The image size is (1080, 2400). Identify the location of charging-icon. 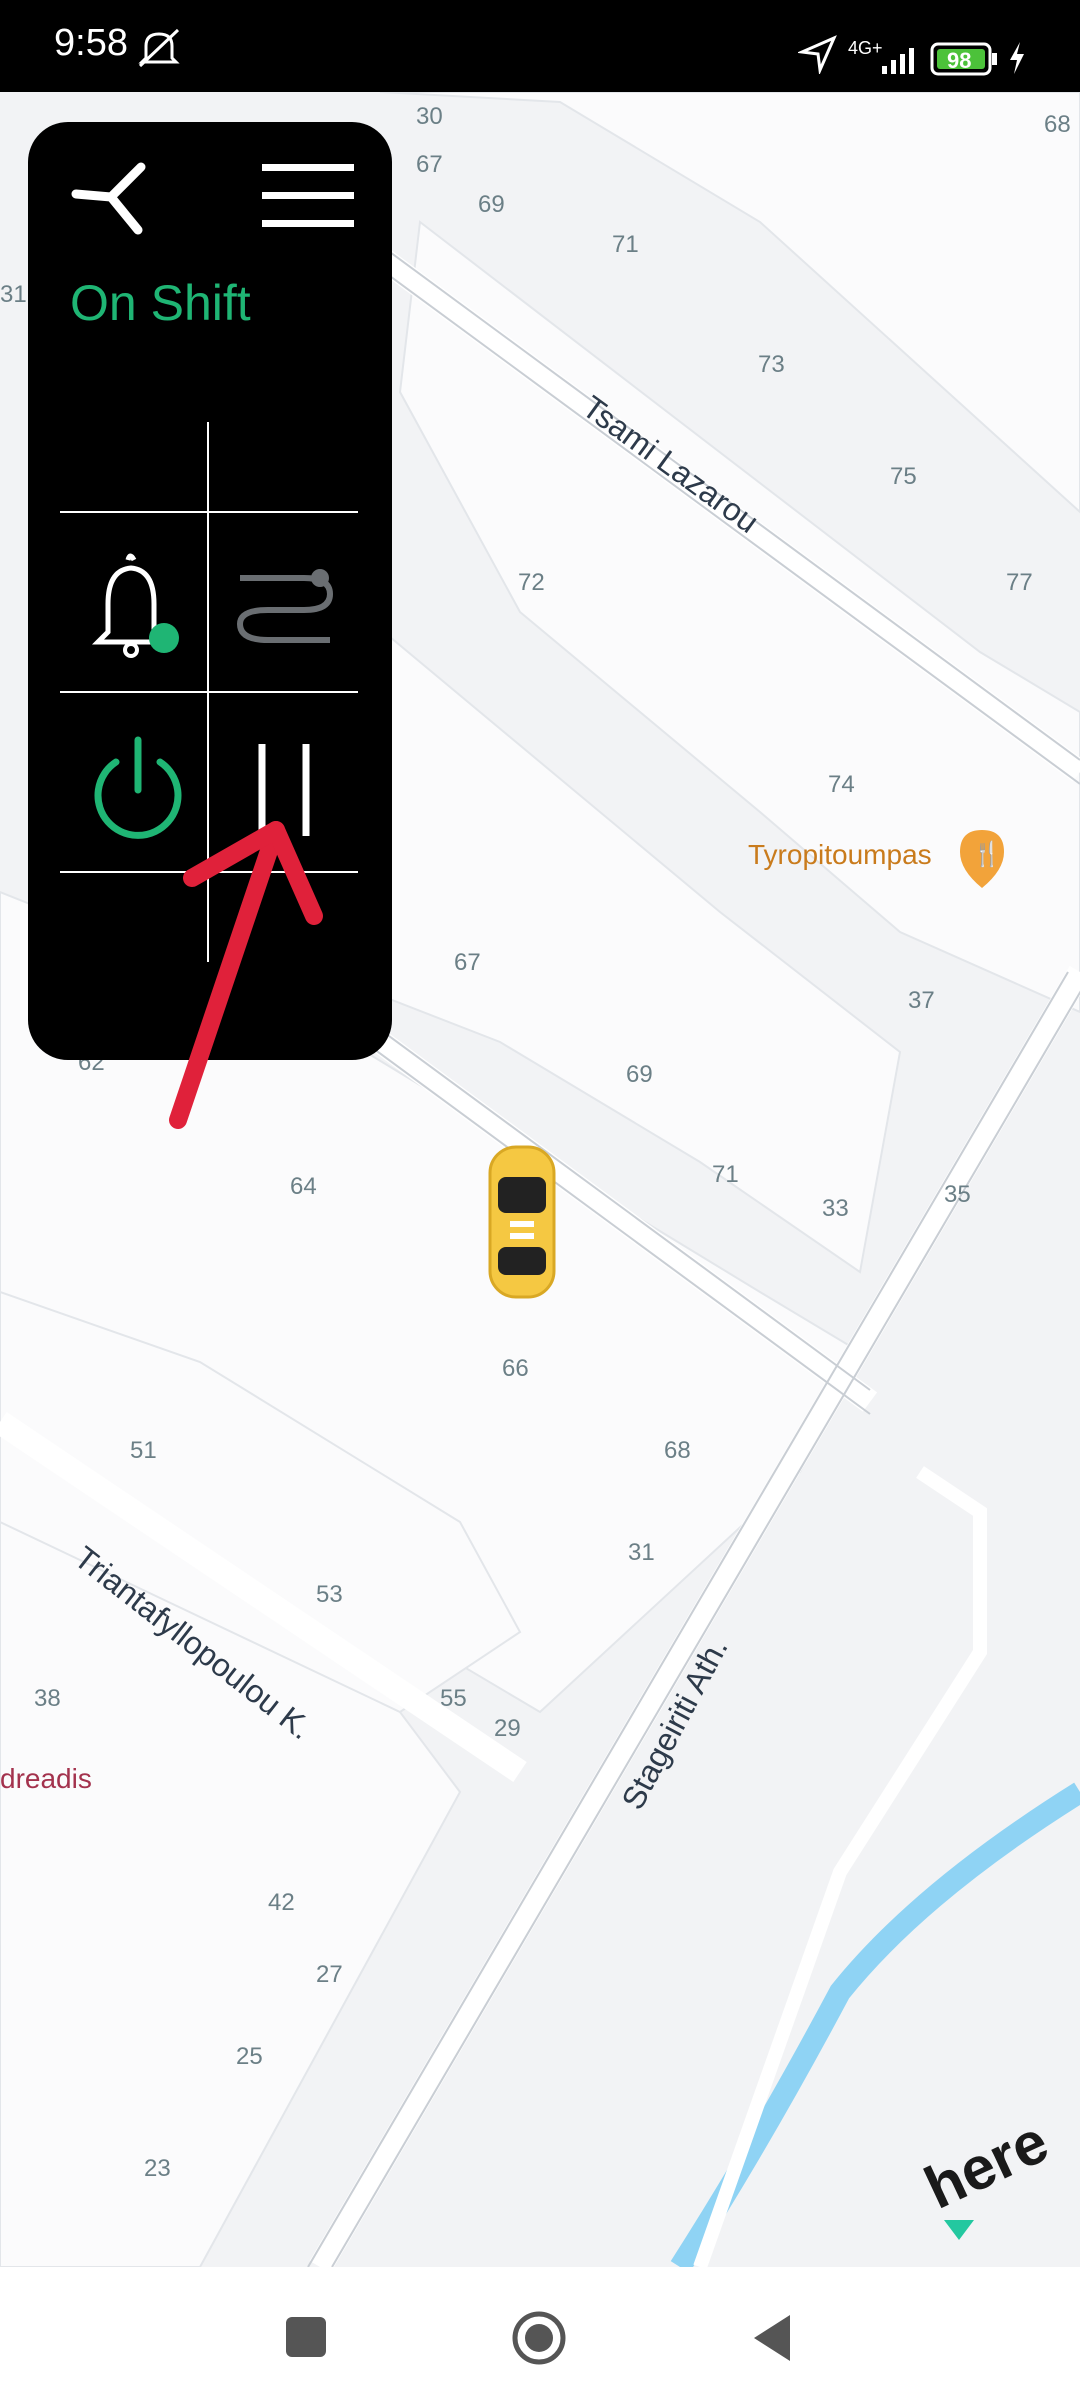
(1017, 60).